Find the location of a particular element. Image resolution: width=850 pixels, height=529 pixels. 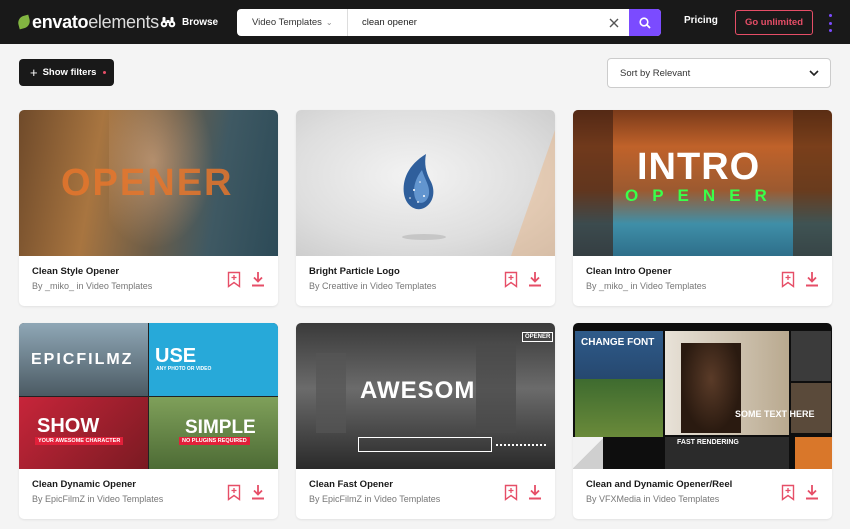

envato-elements-logo: envatoelements is located at coordinates (87, 22).